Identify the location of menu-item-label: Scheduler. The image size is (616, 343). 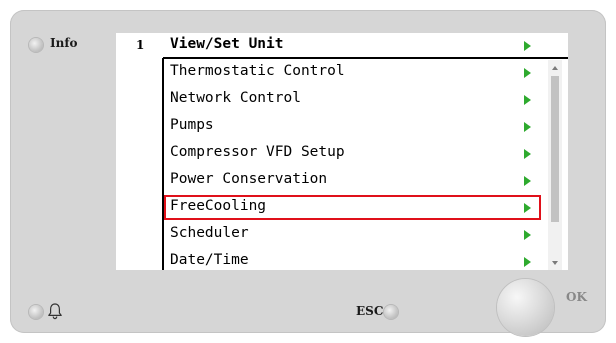
(209, 233).